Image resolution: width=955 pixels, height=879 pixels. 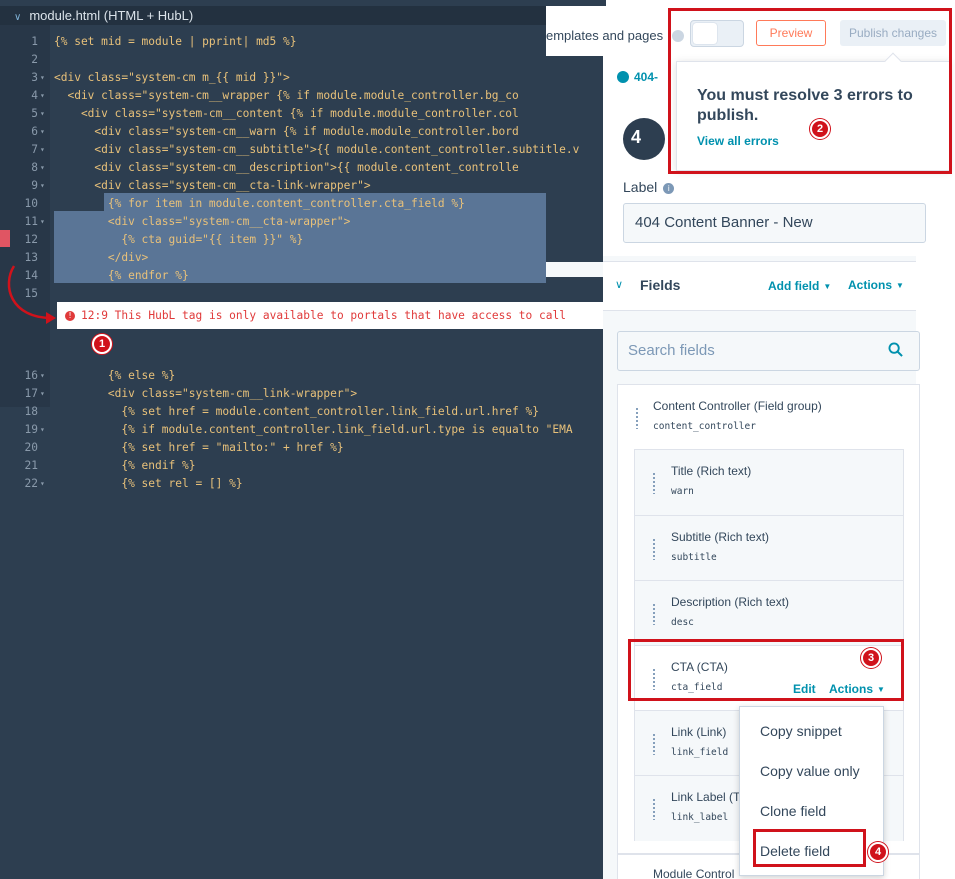 What do you see at coordinates (769, 548) in the screenshot?
I see `field-card: Subtitle (Rich text) subtitle` at bounding box center [769, 548].